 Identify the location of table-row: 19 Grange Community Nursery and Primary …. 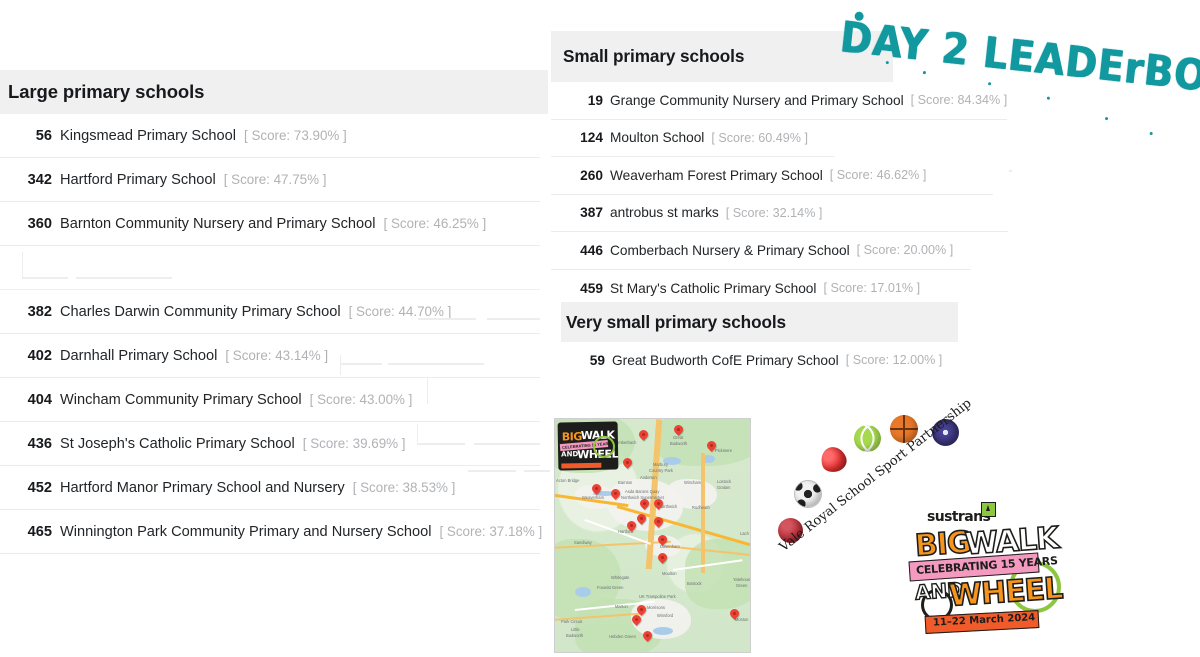
(779, 101).